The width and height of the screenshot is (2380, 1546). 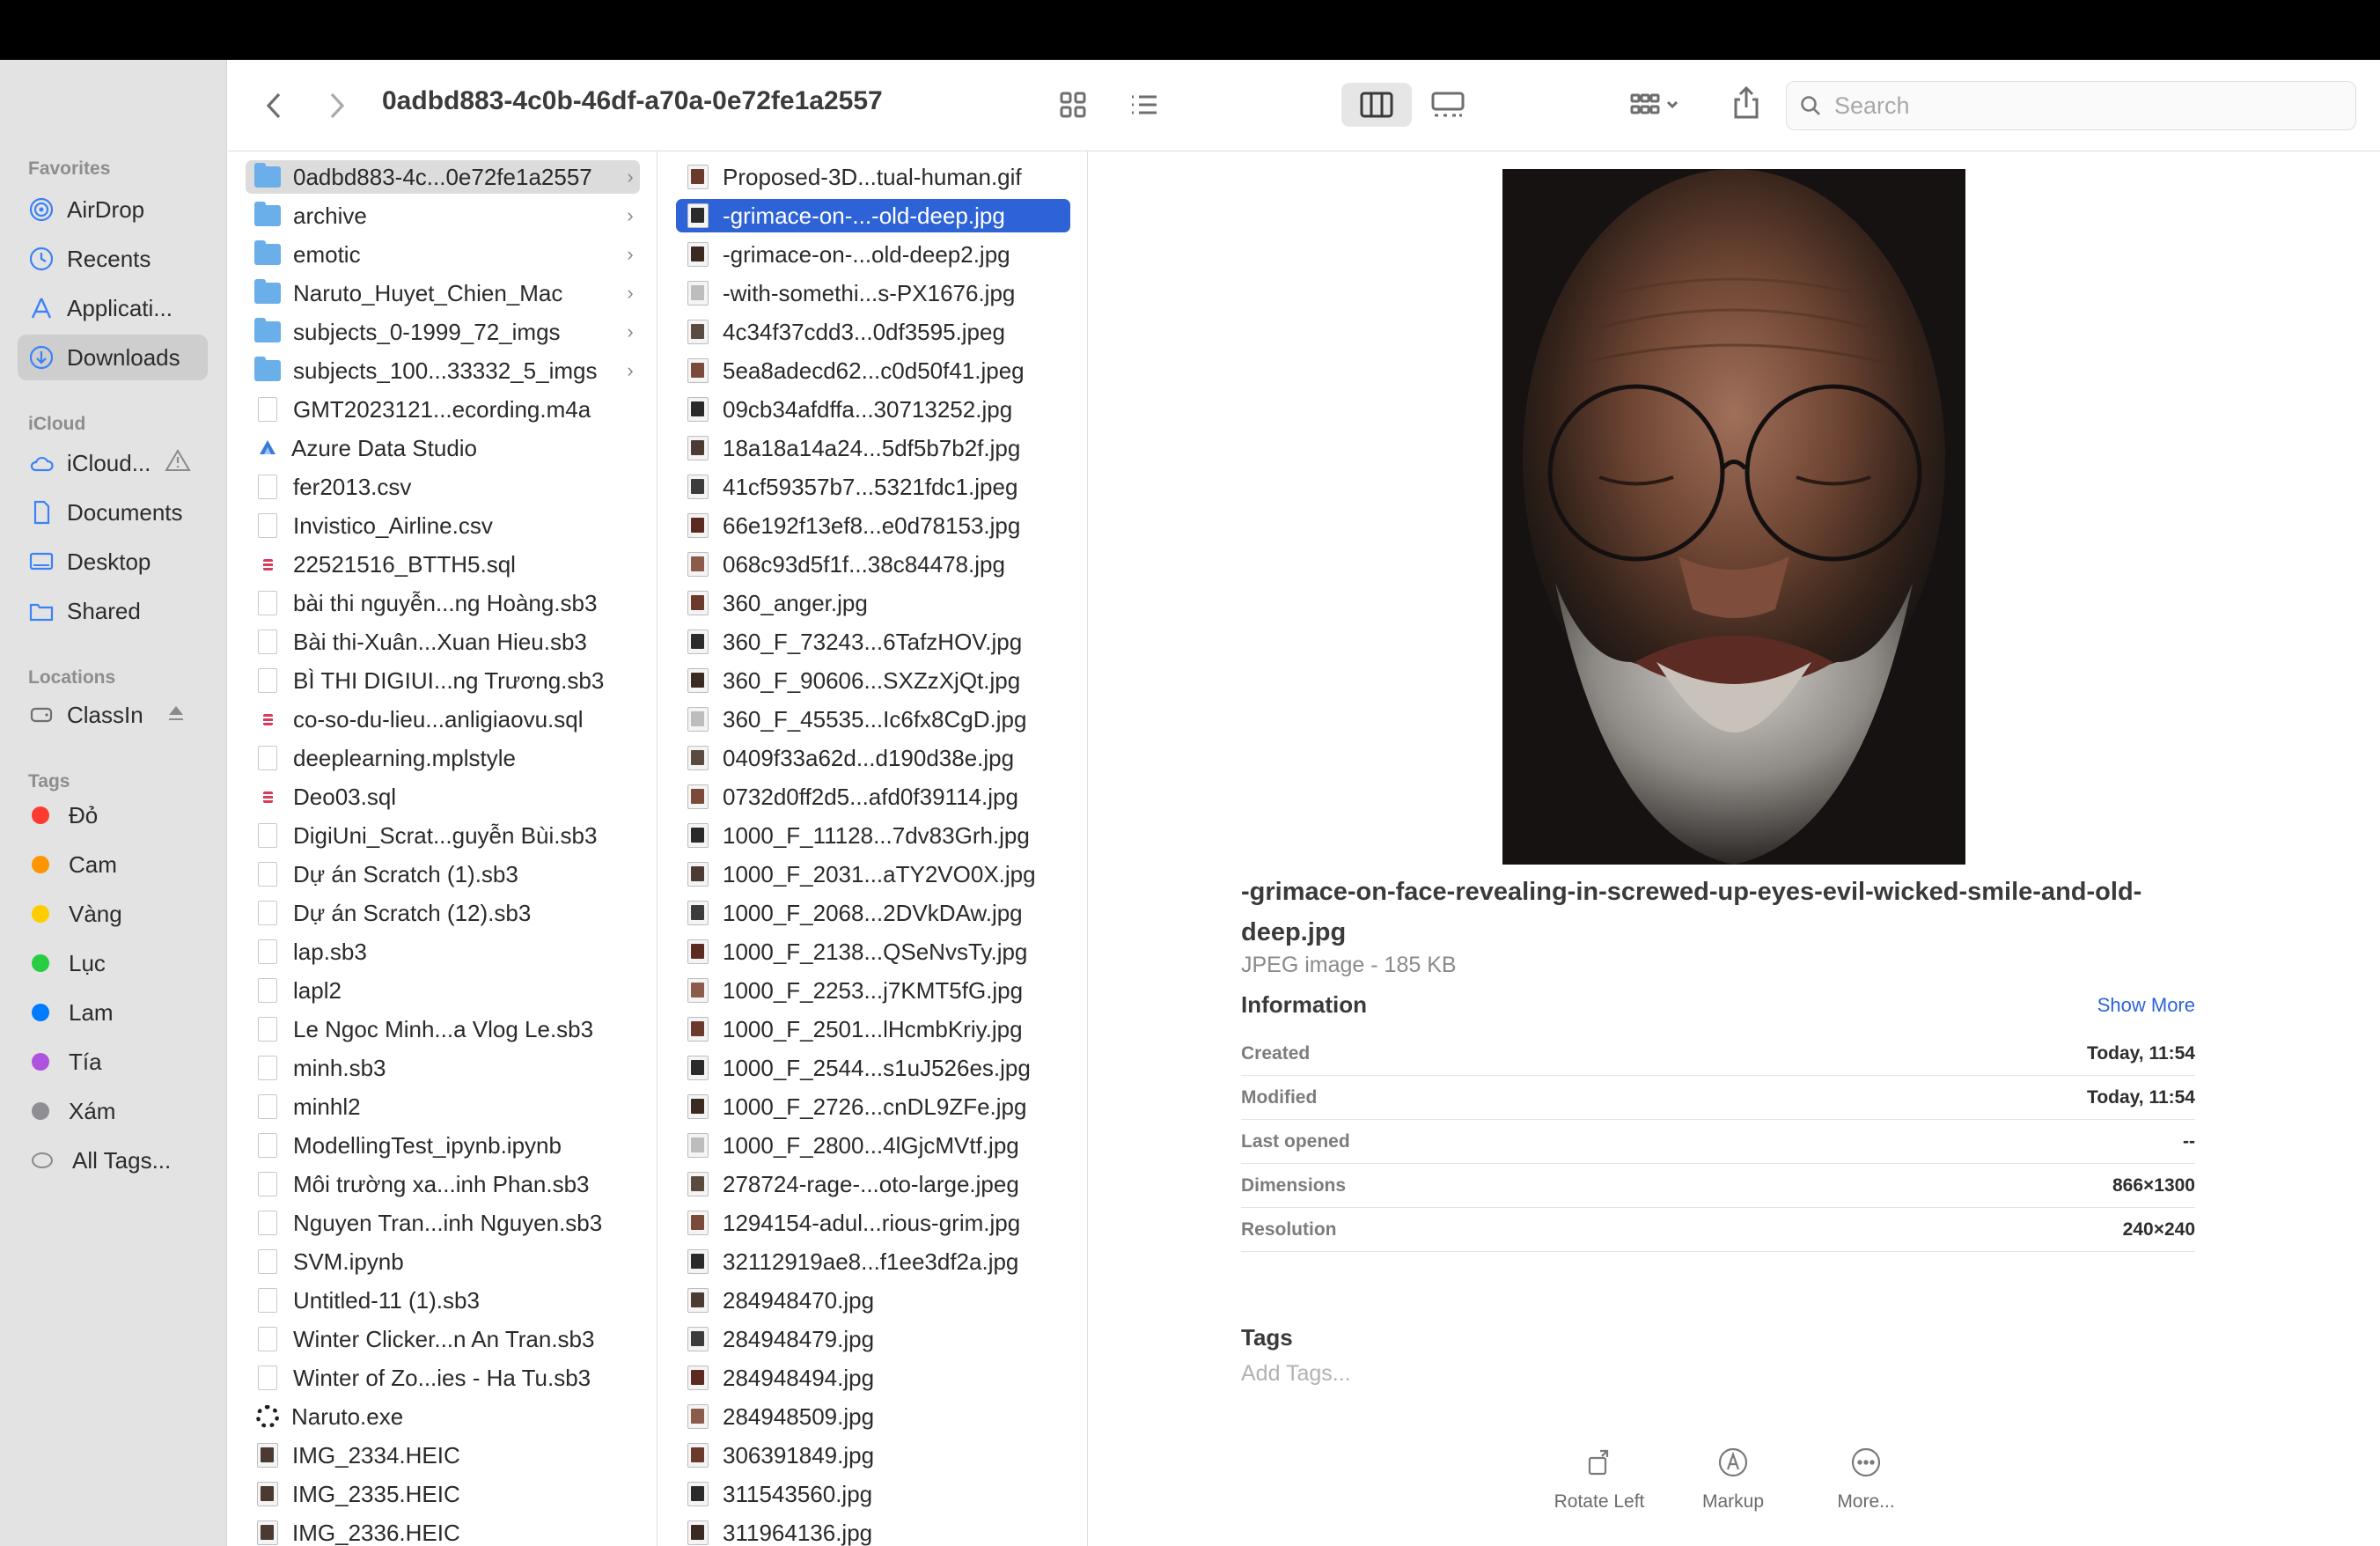 I want to click on folder-row: subjects_0-1999_72_imgs ›, so click(x=443, y=332).